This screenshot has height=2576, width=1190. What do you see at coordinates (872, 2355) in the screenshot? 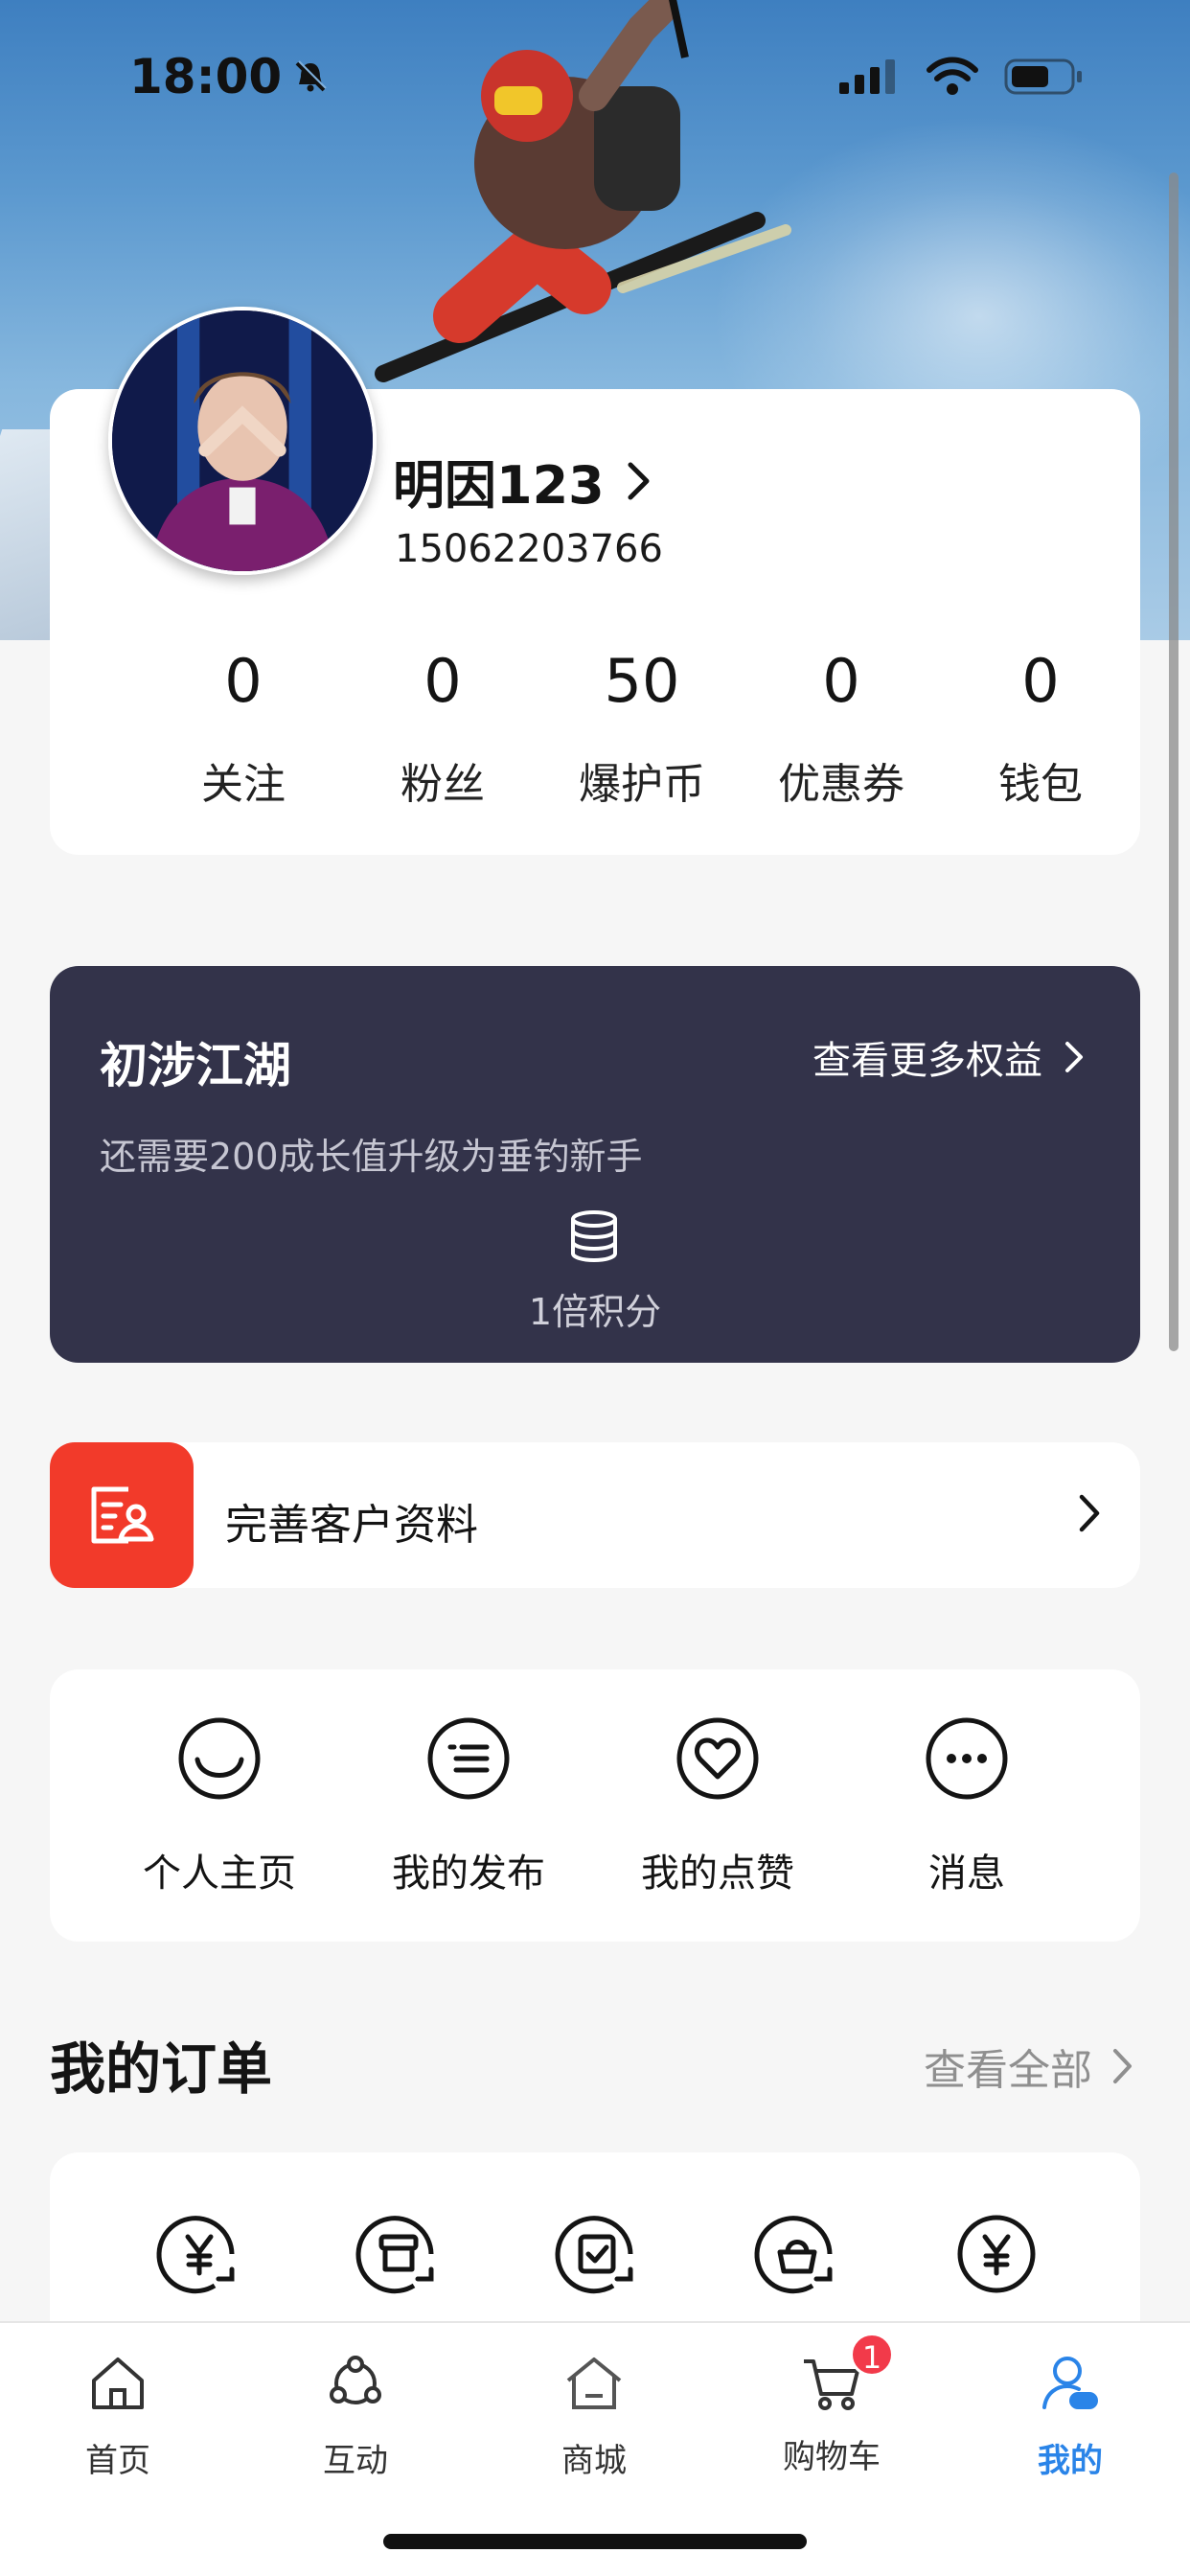
I see `cart-badge: 1` at bounding box center [872, 2355].